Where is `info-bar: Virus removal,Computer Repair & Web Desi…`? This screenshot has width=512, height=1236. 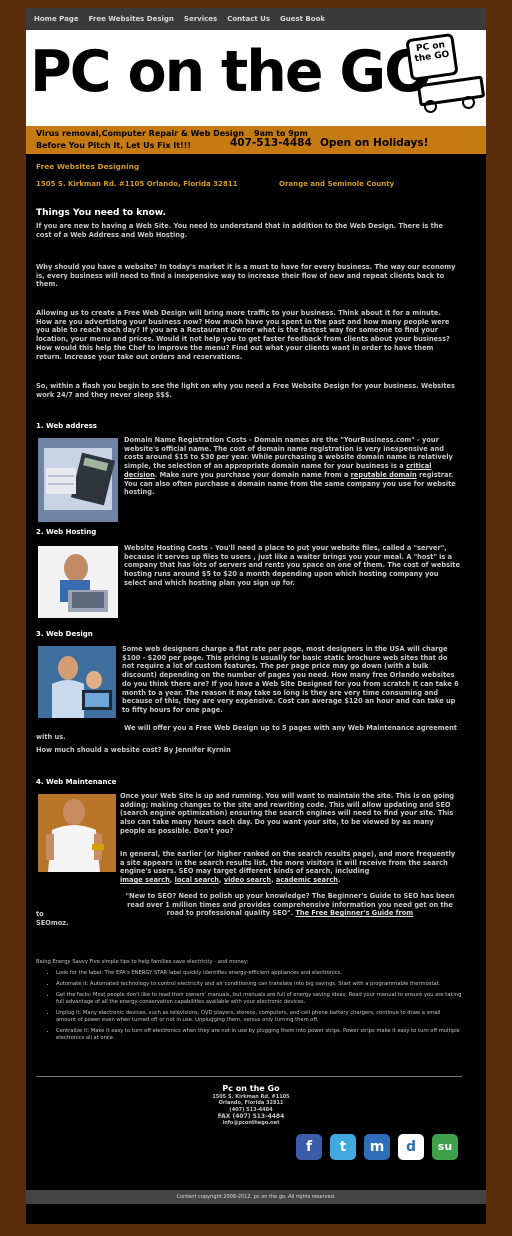
info-bar: Virus removal,Computer Repair & Web Desi… is located at coordinates (256, 140).